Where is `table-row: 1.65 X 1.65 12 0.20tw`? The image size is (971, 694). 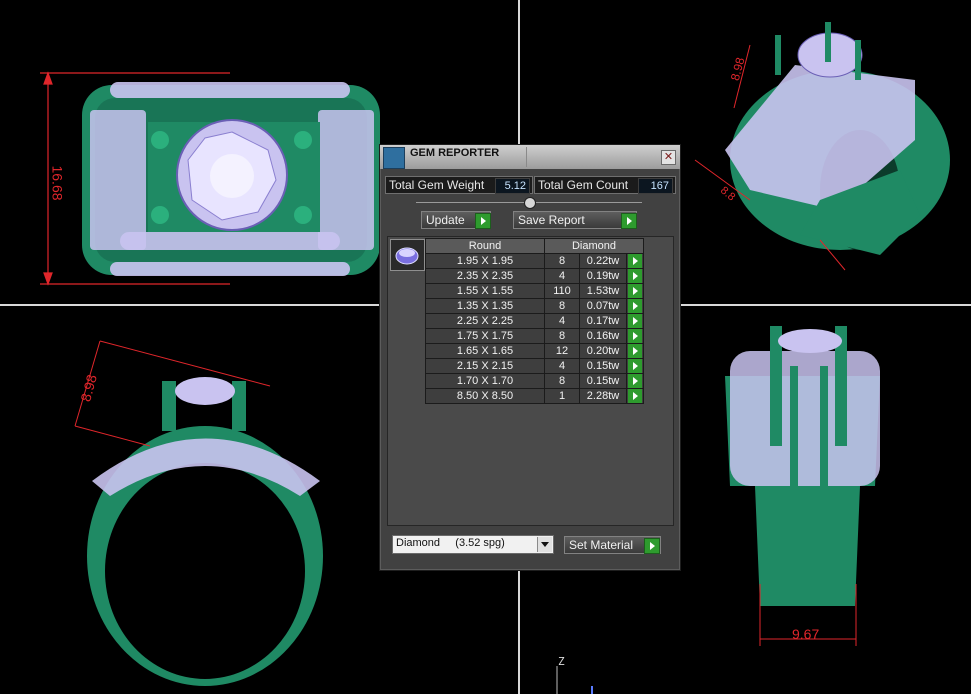 table-row: 1.65 X 1.65 12 0.20tw is located at coordinates (534, 351).